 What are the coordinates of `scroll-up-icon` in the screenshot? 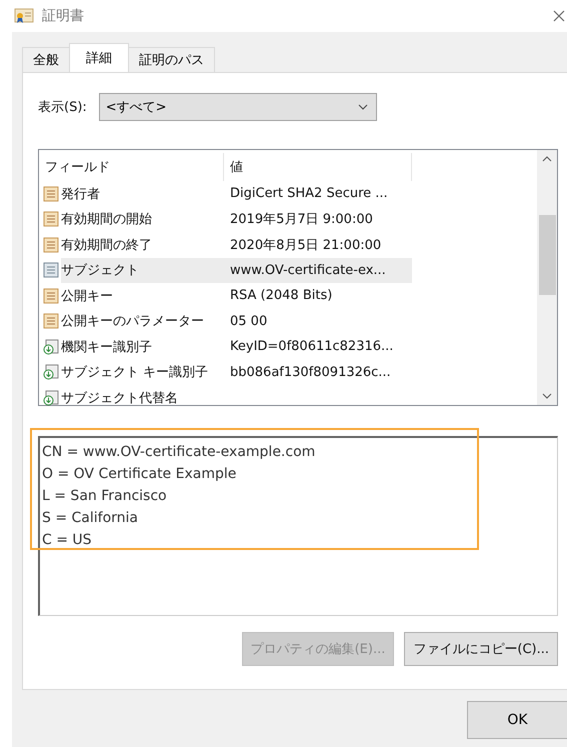 It's located at (547, 159).